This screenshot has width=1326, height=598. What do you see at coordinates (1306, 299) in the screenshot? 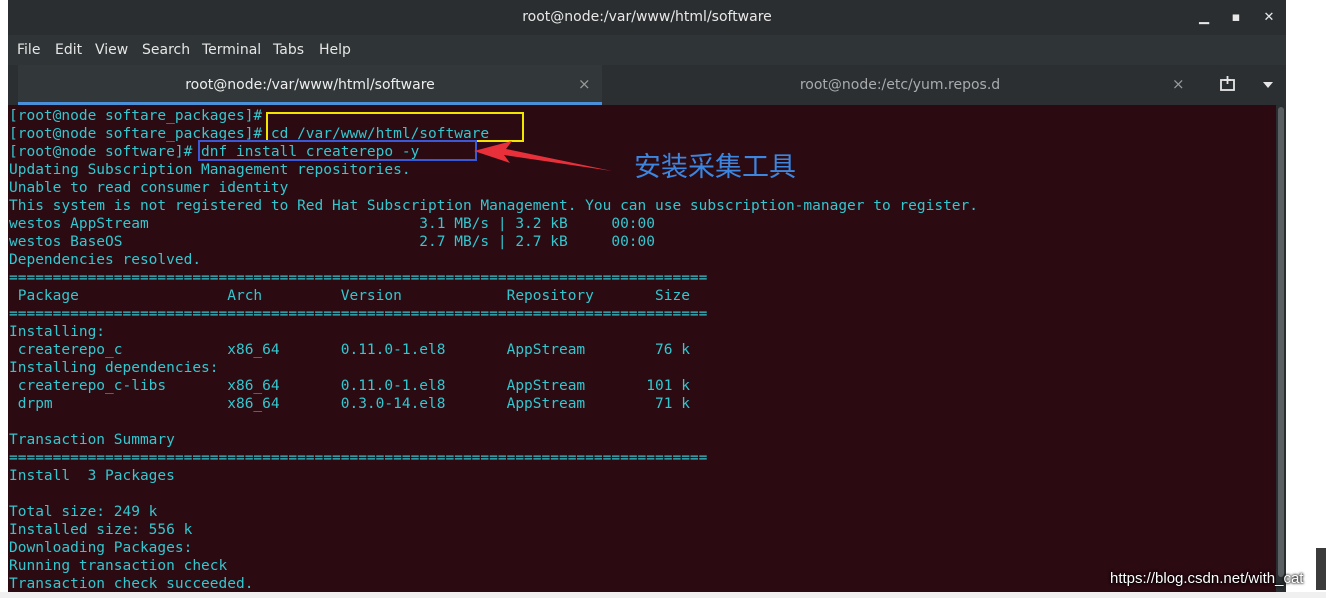
I see `background-strip` at bounding box center [1306, 299].